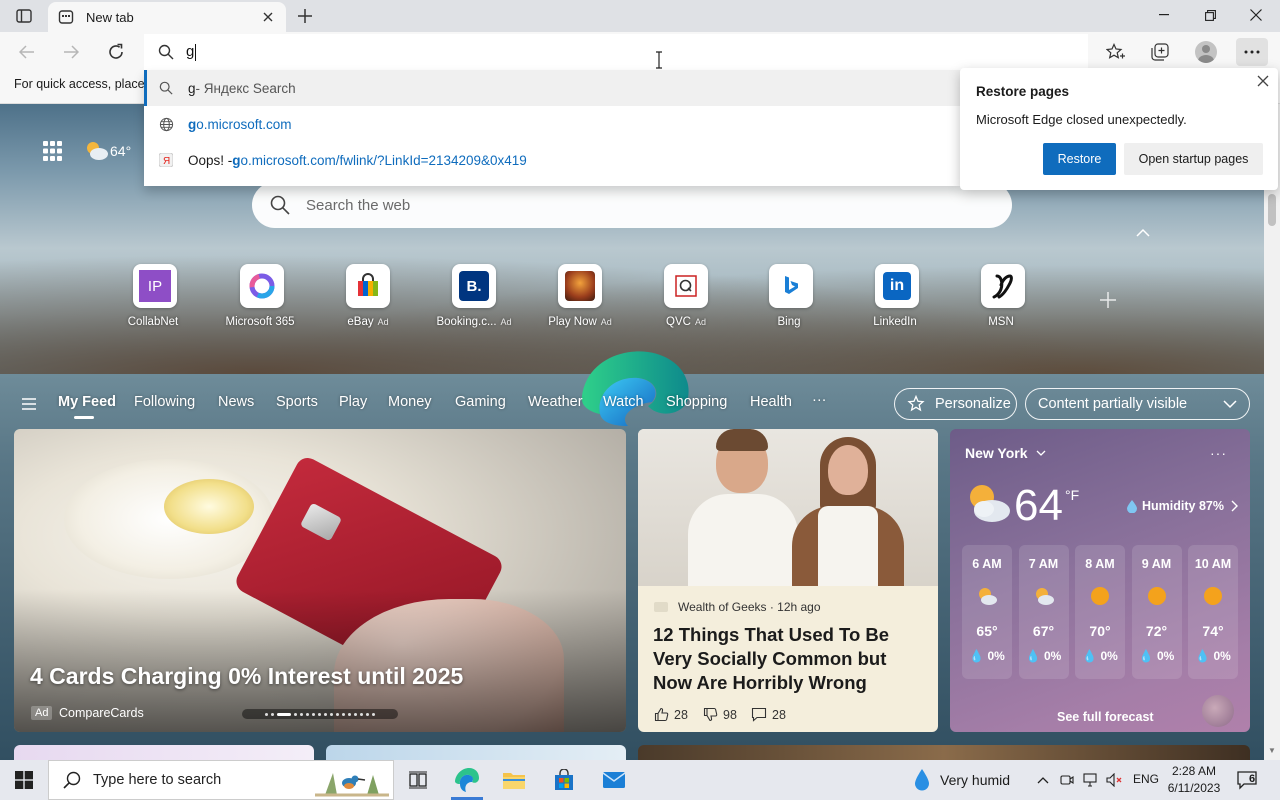 Image resolution: width=1280 pixels, height=800 pixels. I want to click on quick-link-collabnet: IP CollabNet, so click(155, 299).